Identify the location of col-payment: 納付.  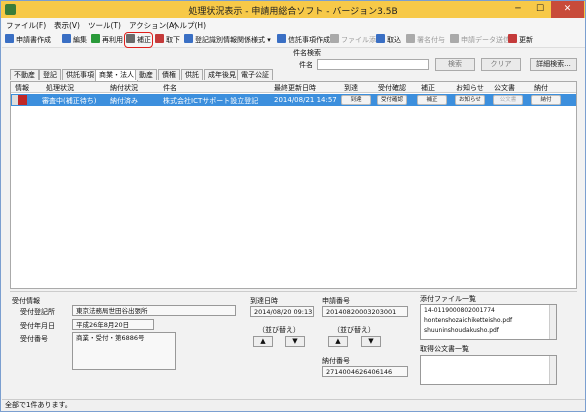
(541, 88).